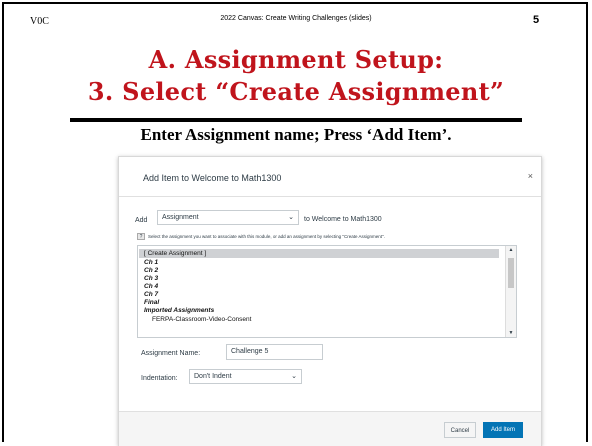  What do you see at coordinates (296, 120) in the screenshot?
I see `title-divider` at bounding box center [296, 120].